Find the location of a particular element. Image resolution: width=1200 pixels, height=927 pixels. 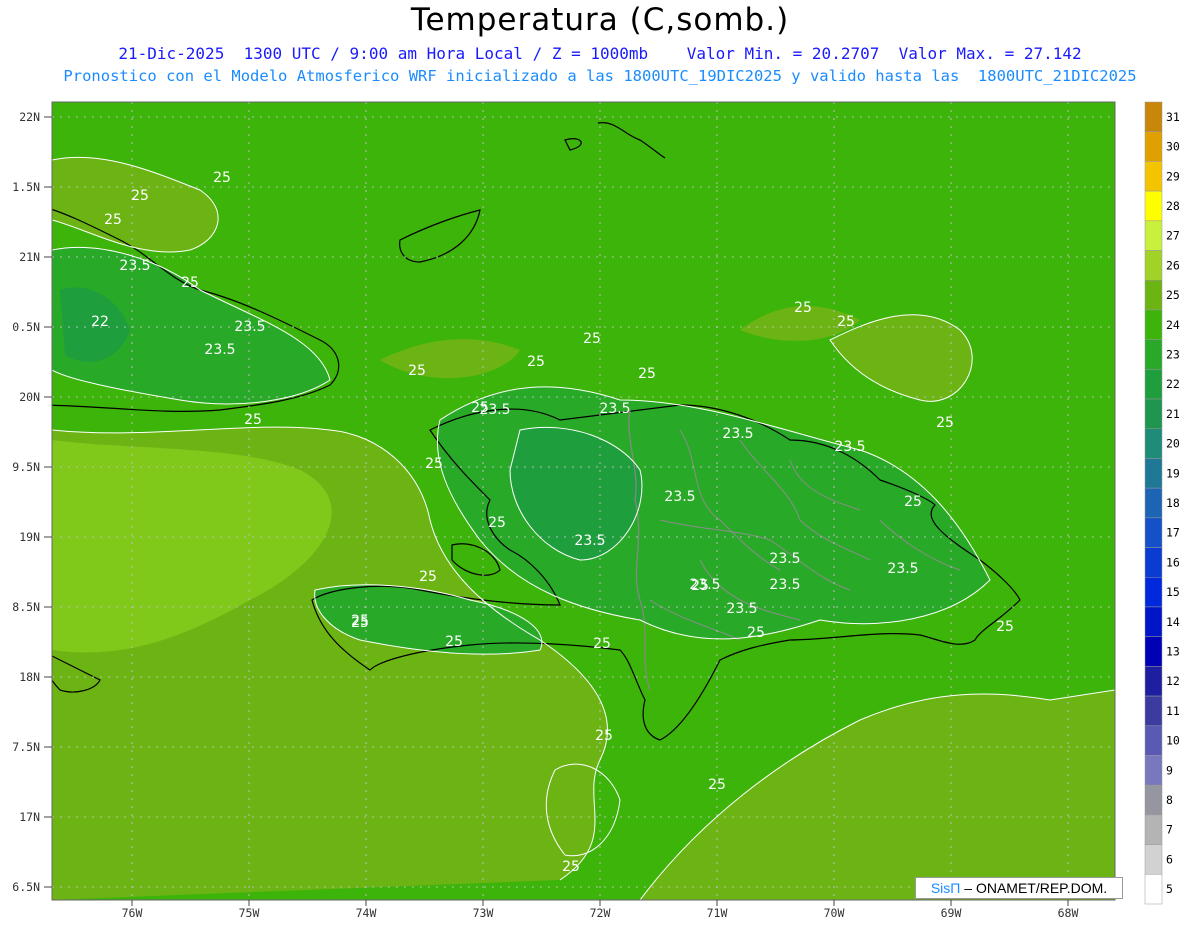

colorbar-label: 26 is located at coordinates (1173, 265).